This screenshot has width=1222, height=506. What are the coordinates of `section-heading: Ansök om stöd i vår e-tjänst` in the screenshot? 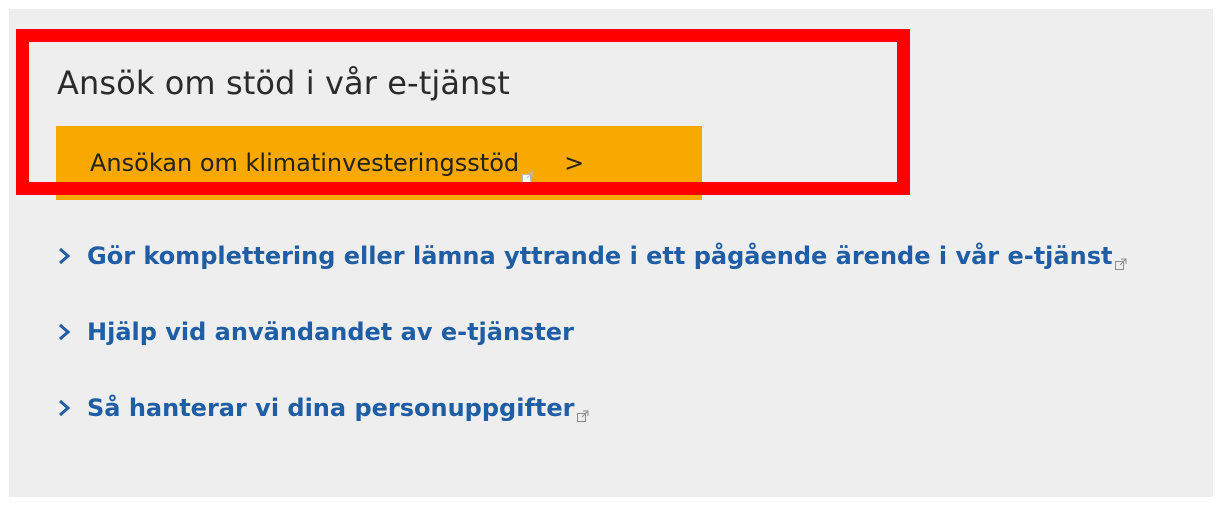 It's located at (283, 83).